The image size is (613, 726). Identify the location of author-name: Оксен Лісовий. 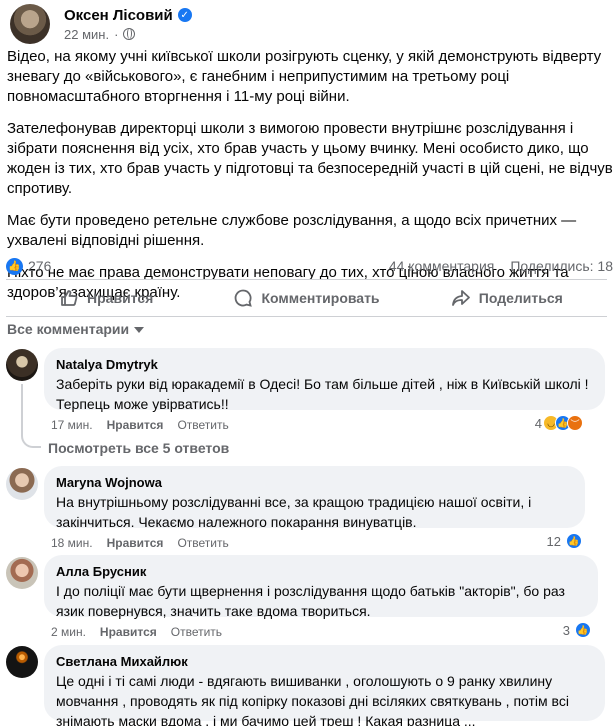
(118, 15).